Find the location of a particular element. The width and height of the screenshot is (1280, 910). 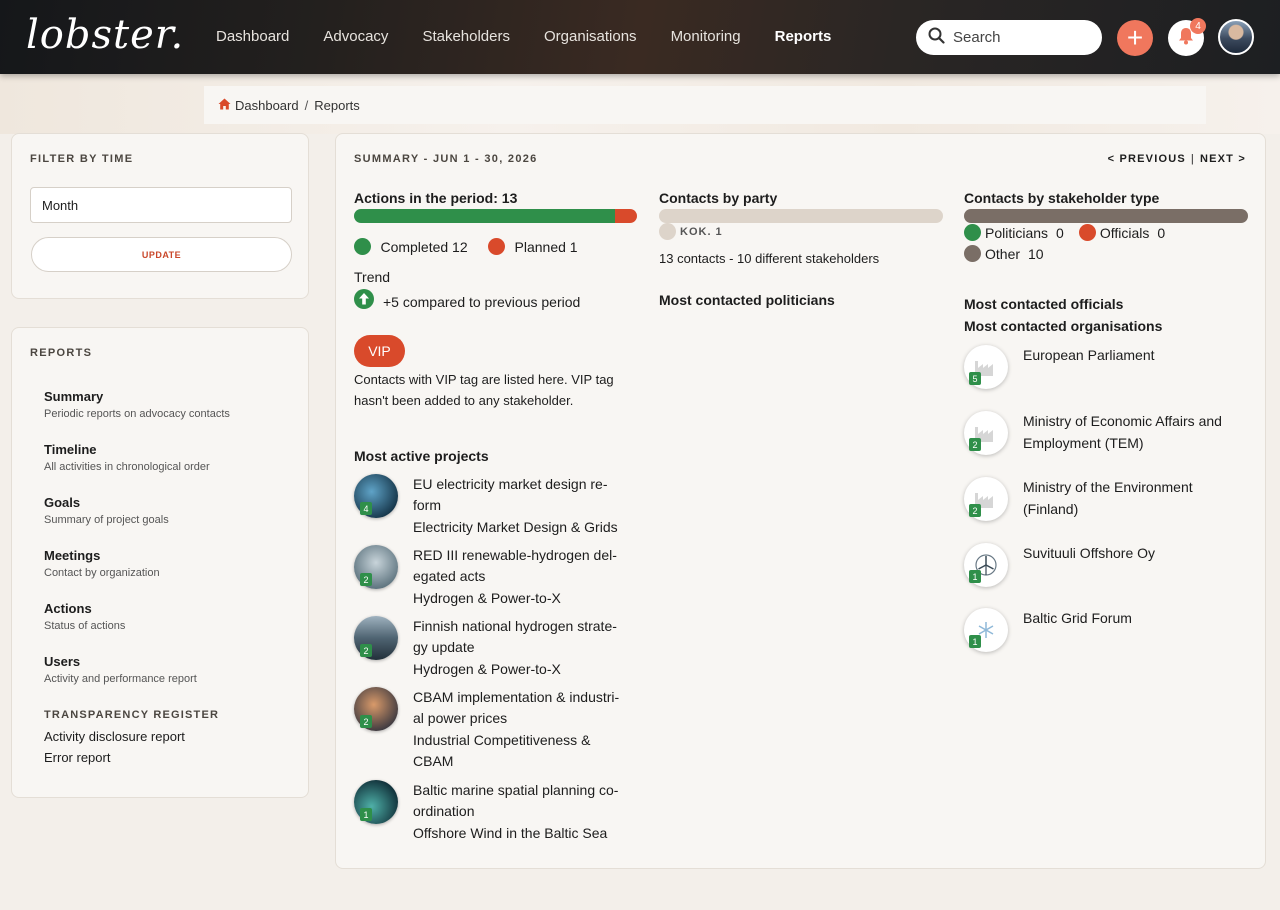

project-title-line: RED III renewable-hydrogen del- is located at coordinates (515, 555).